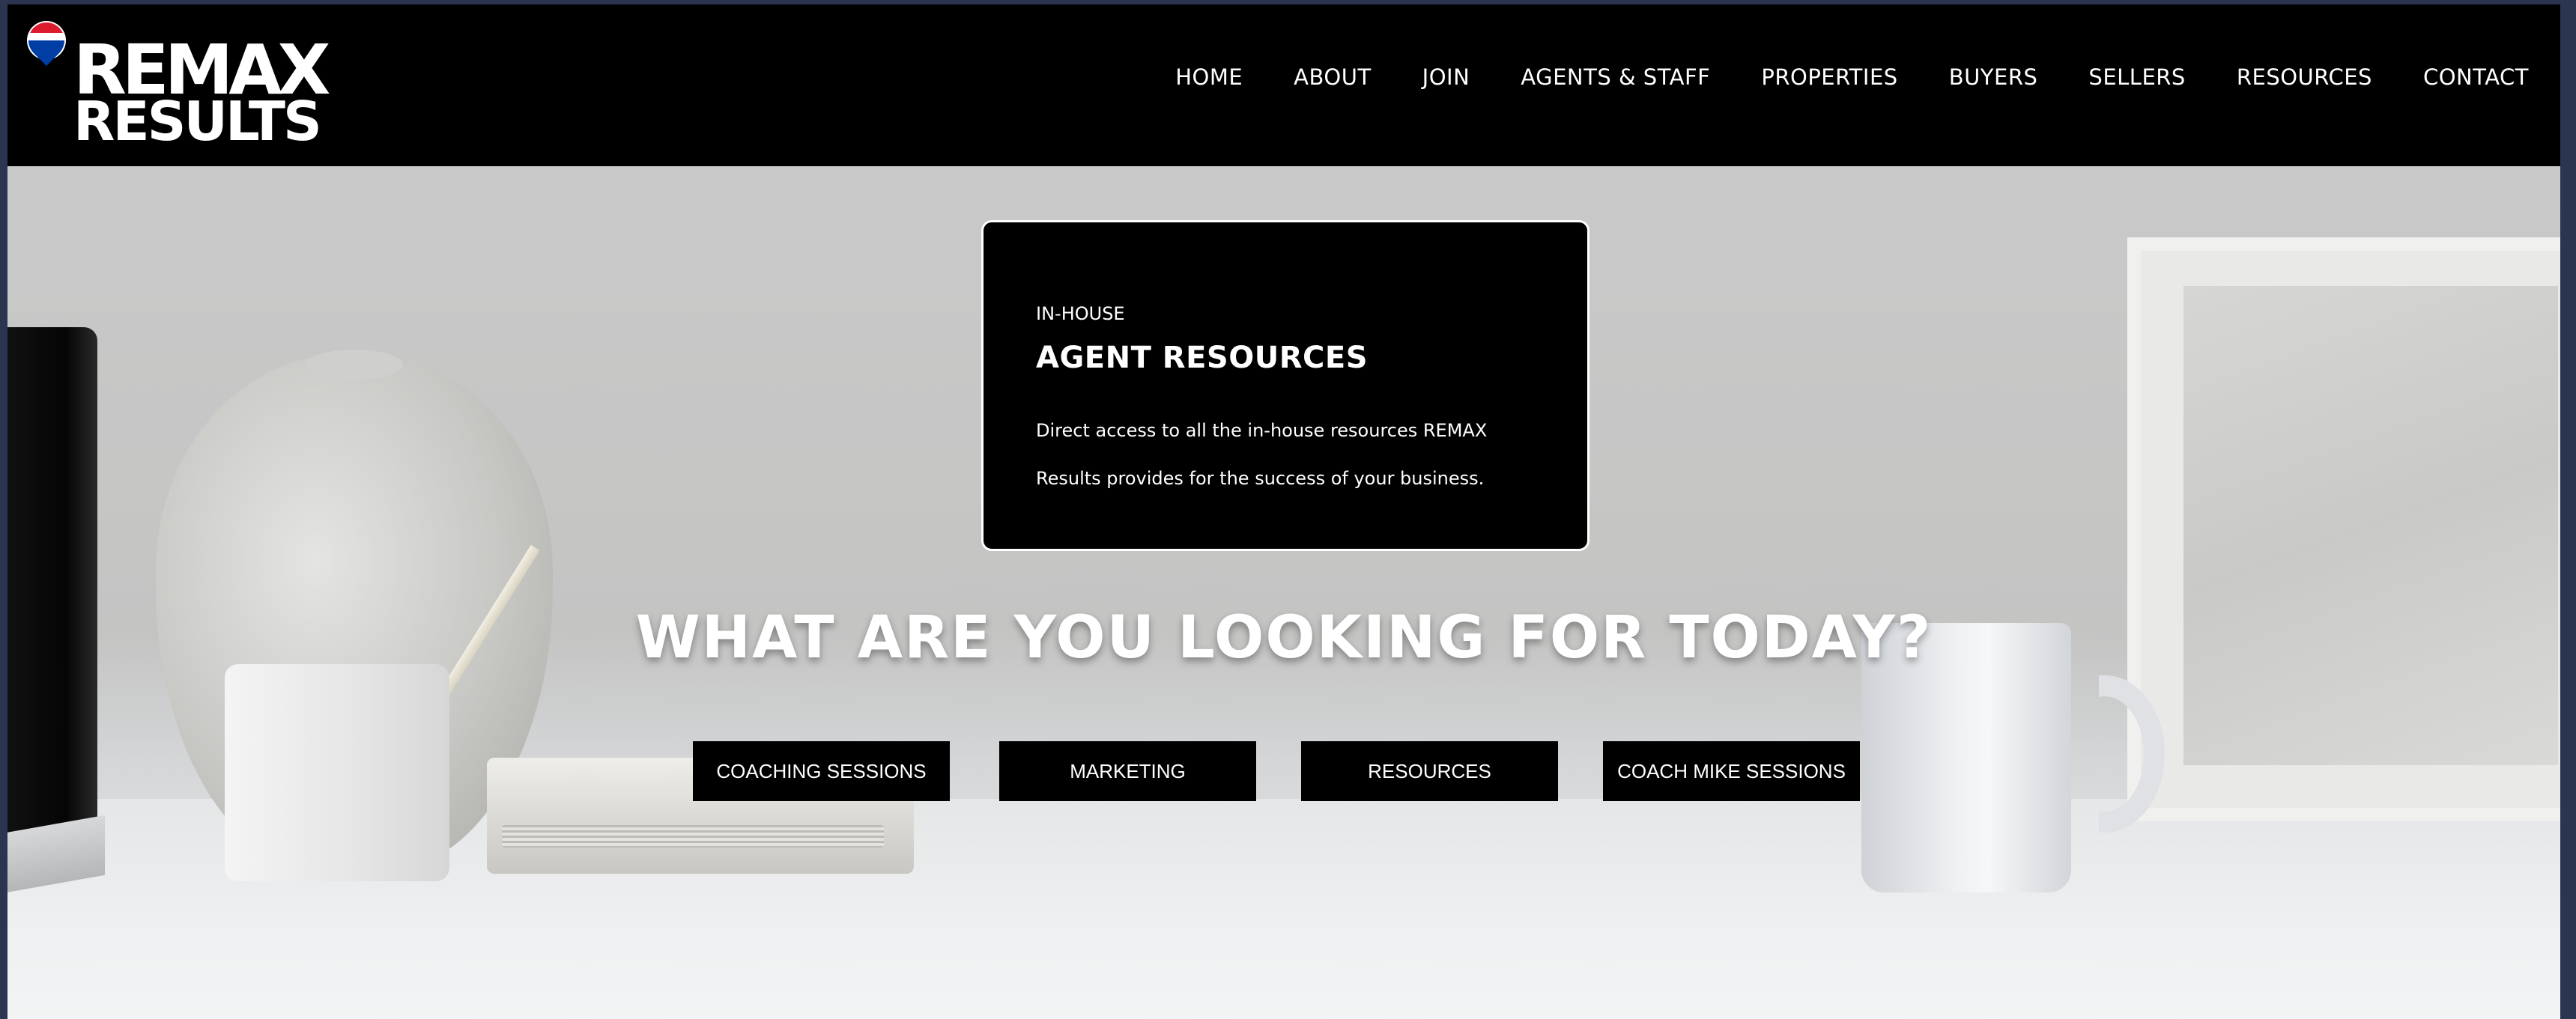 The image size is (2576, 1019). Describe the element at coordinates (337, 772) in the screenshot. I see `pencil-cup` at that location.